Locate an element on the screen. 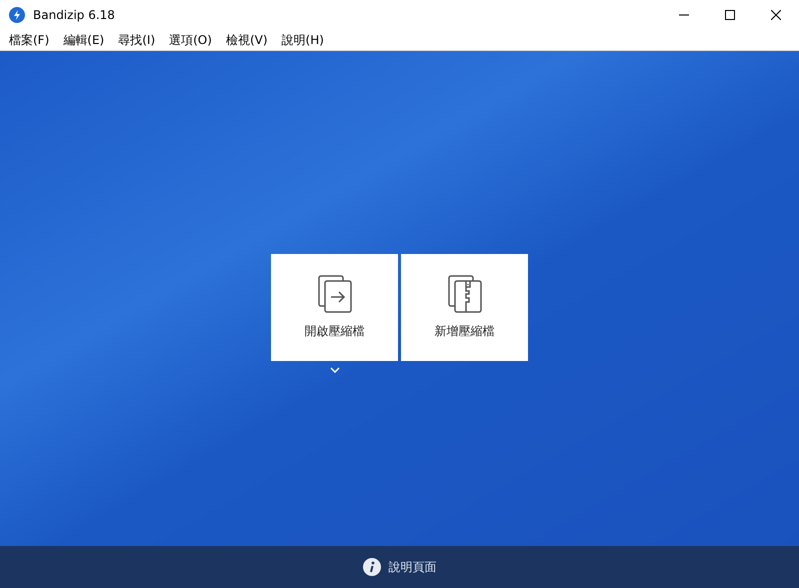  maximize-icon is located at coordinates (730, 15).